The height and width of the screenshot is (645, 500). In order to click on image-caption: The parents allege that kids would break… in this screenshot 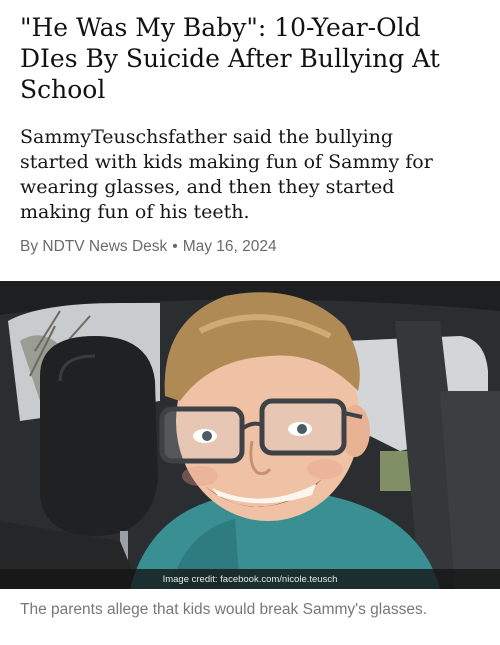, I will do `click(224, 609)`.